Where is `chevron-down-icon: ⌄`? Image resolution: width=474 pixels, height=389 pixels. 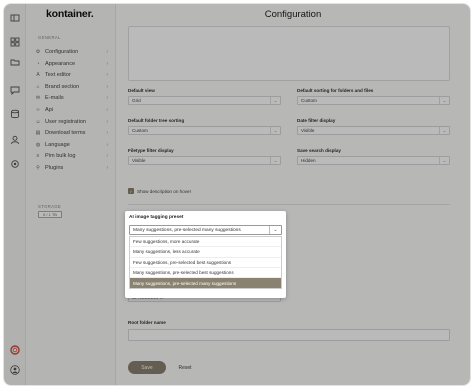 chevron-down-icon: ⌄ is located at coordinates (275, 230).